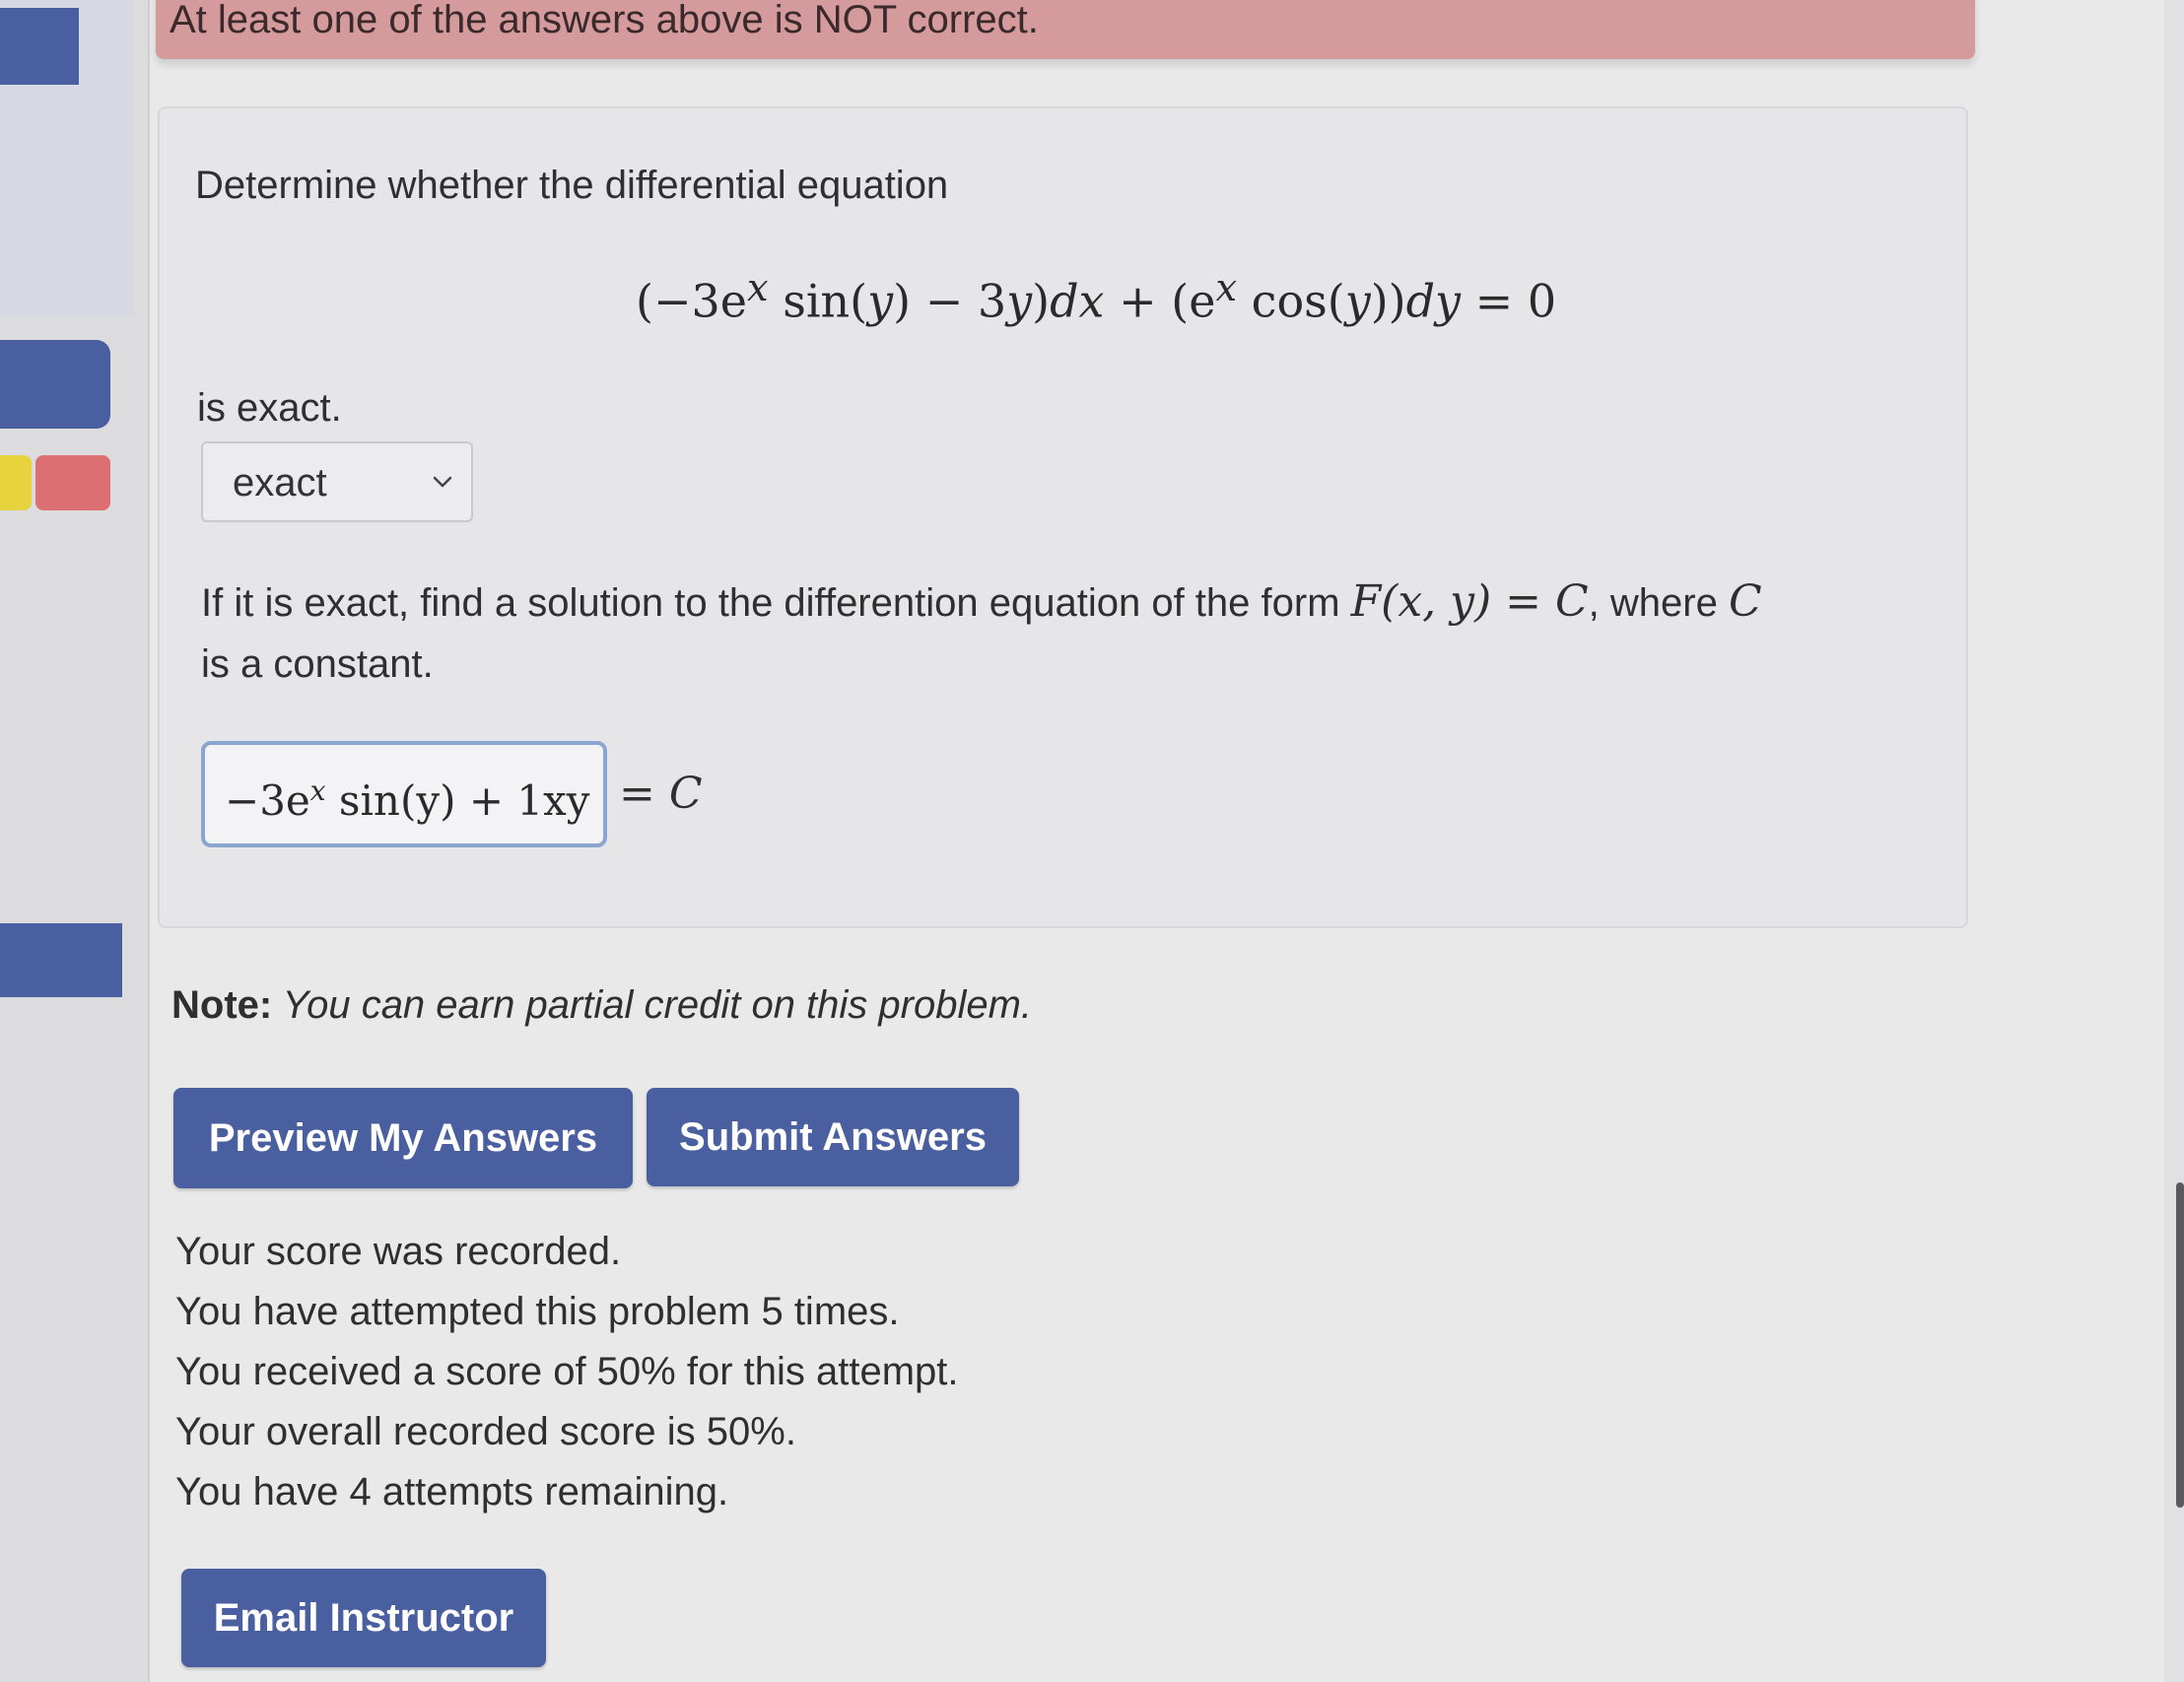 This screenshot has height=1682, width=2184. Describe the element at coordinates (269, 408) in the screenshot. I see `is-exact-label: is exact.` at that location.